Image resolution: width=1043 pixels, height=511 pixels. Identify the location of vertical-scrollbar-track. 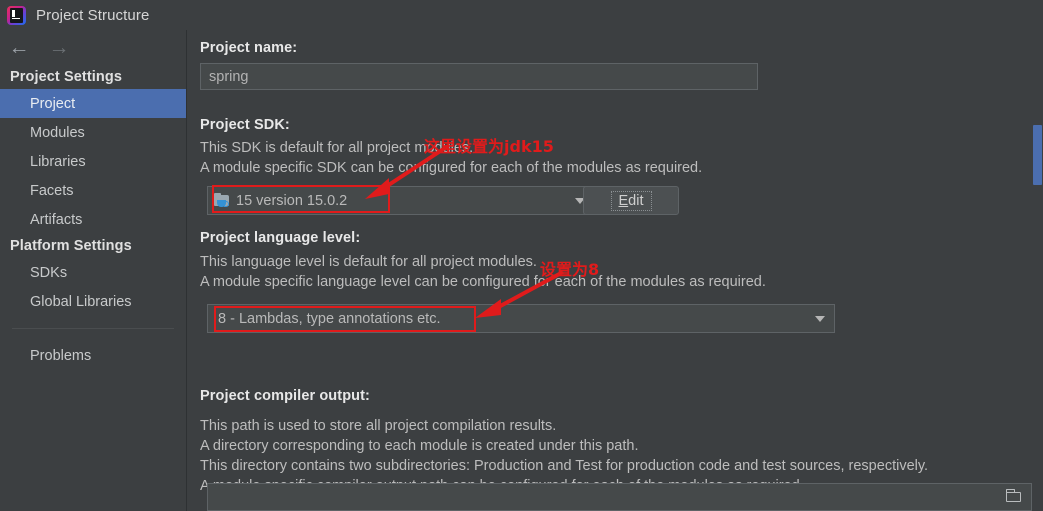
(1037, 270).